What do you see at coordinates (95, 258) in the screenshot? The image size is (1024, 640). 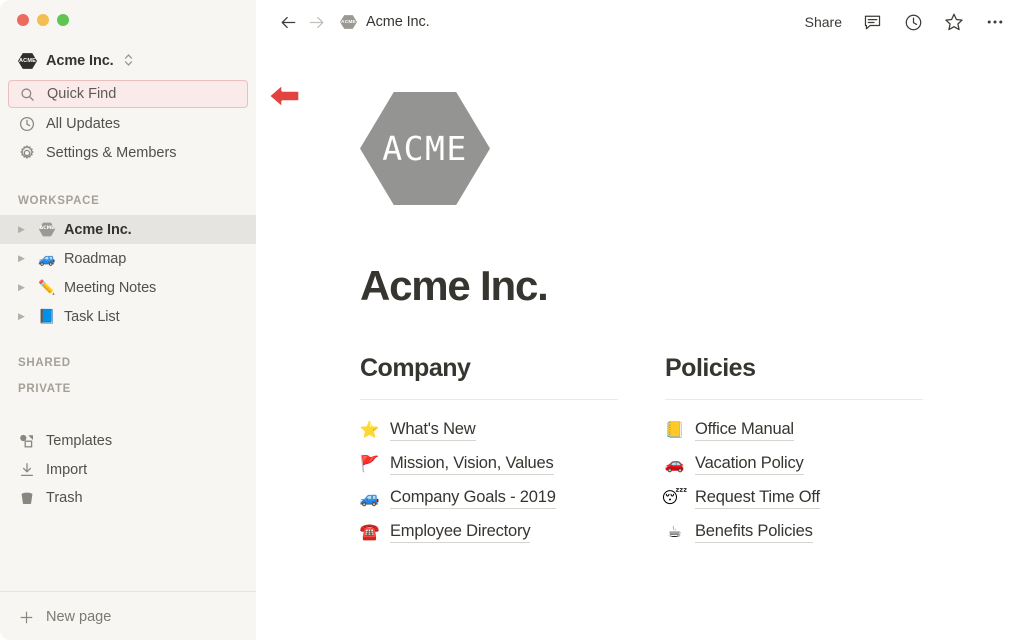 I see `page-label: Roadmap` at bounding box center [95, 258].